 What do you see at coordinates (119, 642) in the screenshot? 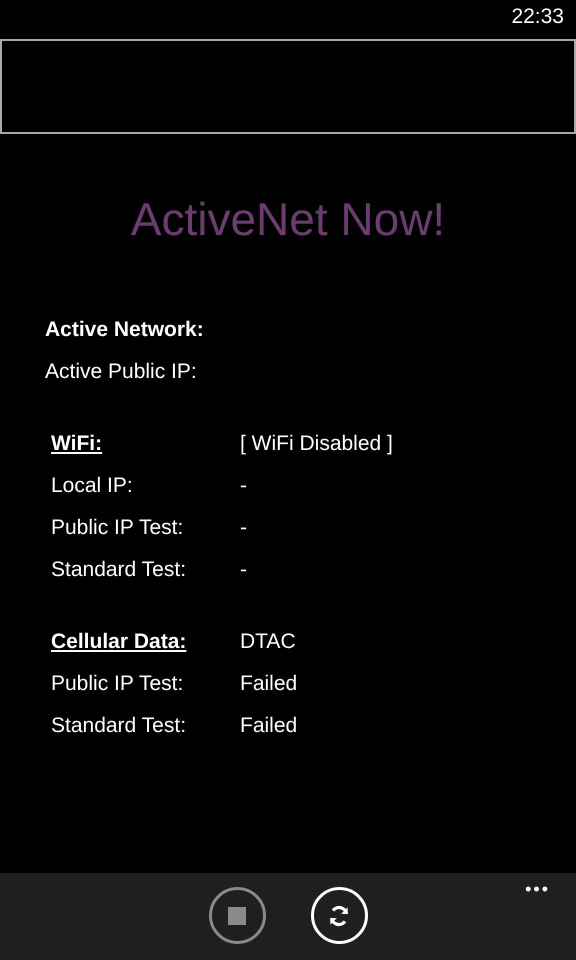
I see `section-heading: Cellular Data:` at bounding box center [119, 642].